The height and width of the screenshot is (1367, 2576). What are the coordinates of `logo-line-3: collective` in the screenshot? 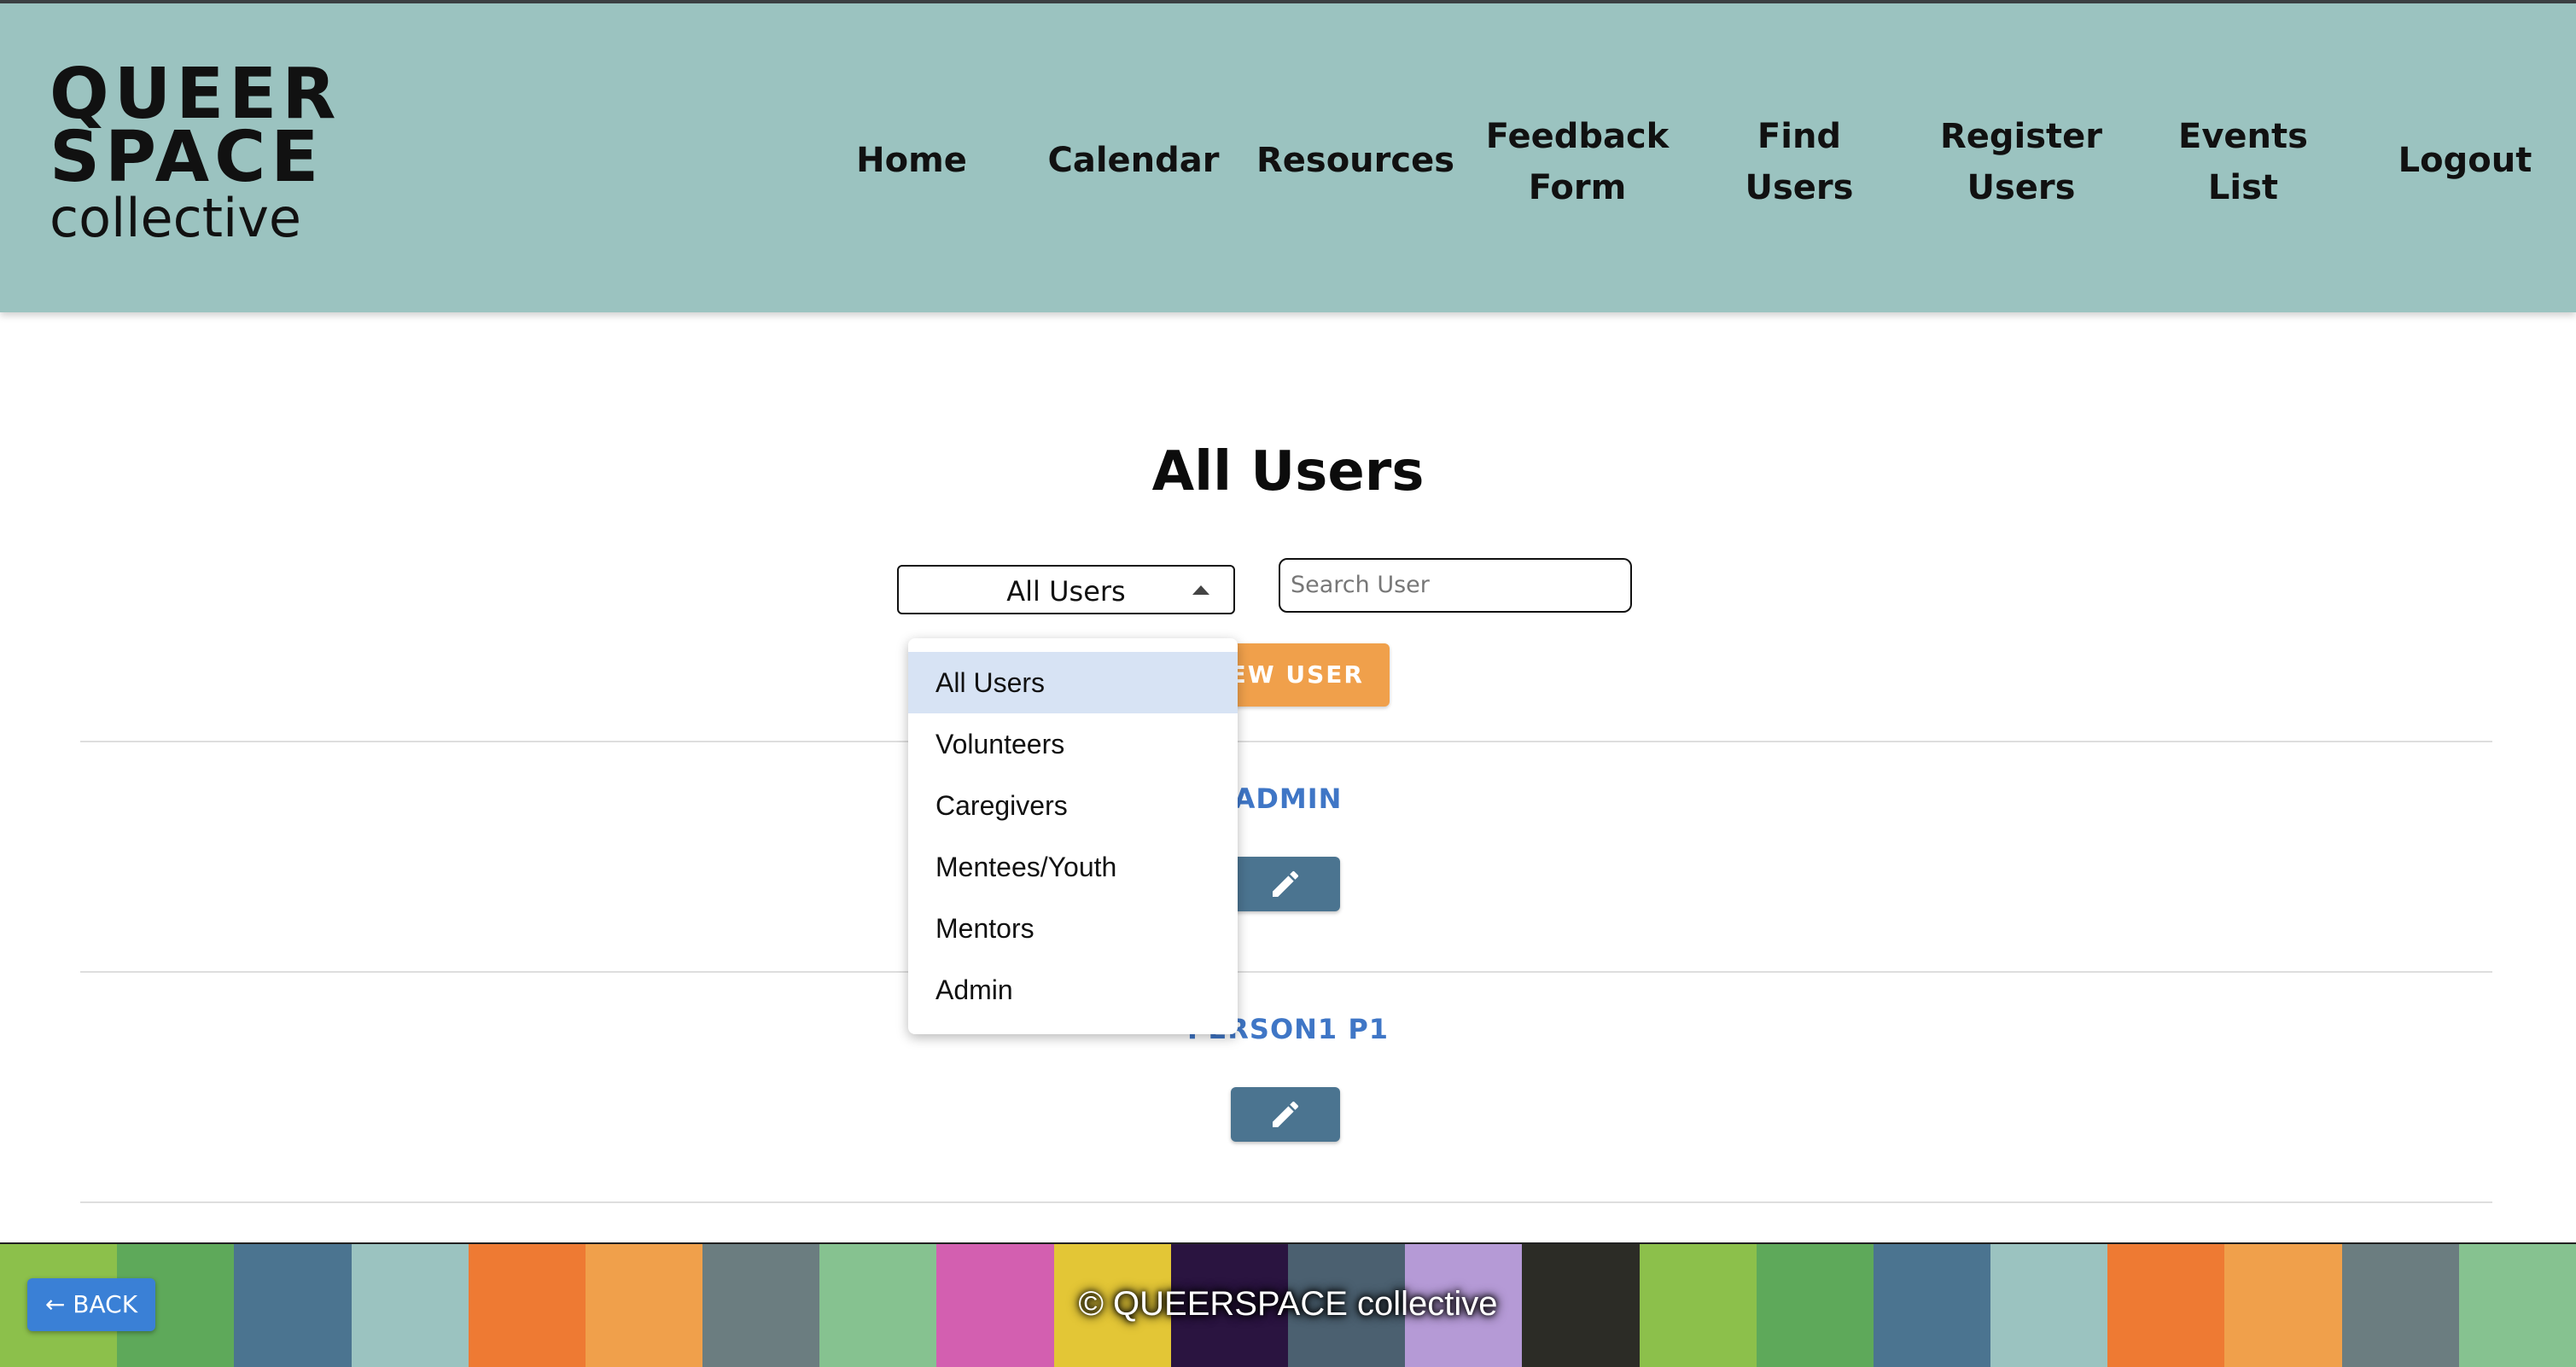 It's located at (176, 218).